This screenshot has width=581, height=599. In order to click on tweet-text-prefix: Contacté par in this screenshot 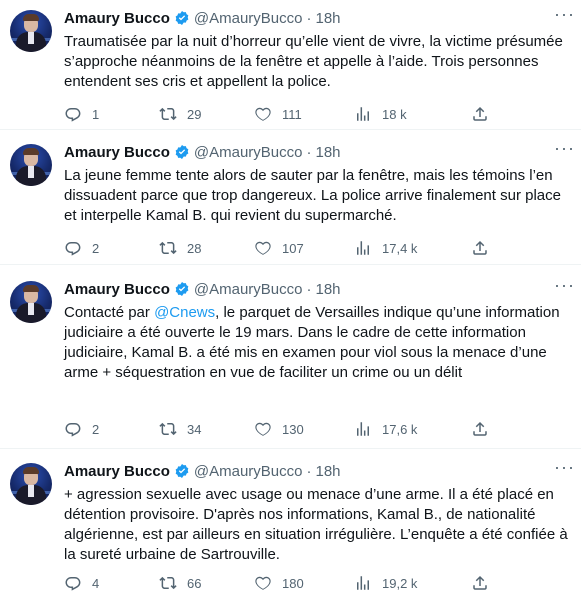, I will do `click(109, 312)`.